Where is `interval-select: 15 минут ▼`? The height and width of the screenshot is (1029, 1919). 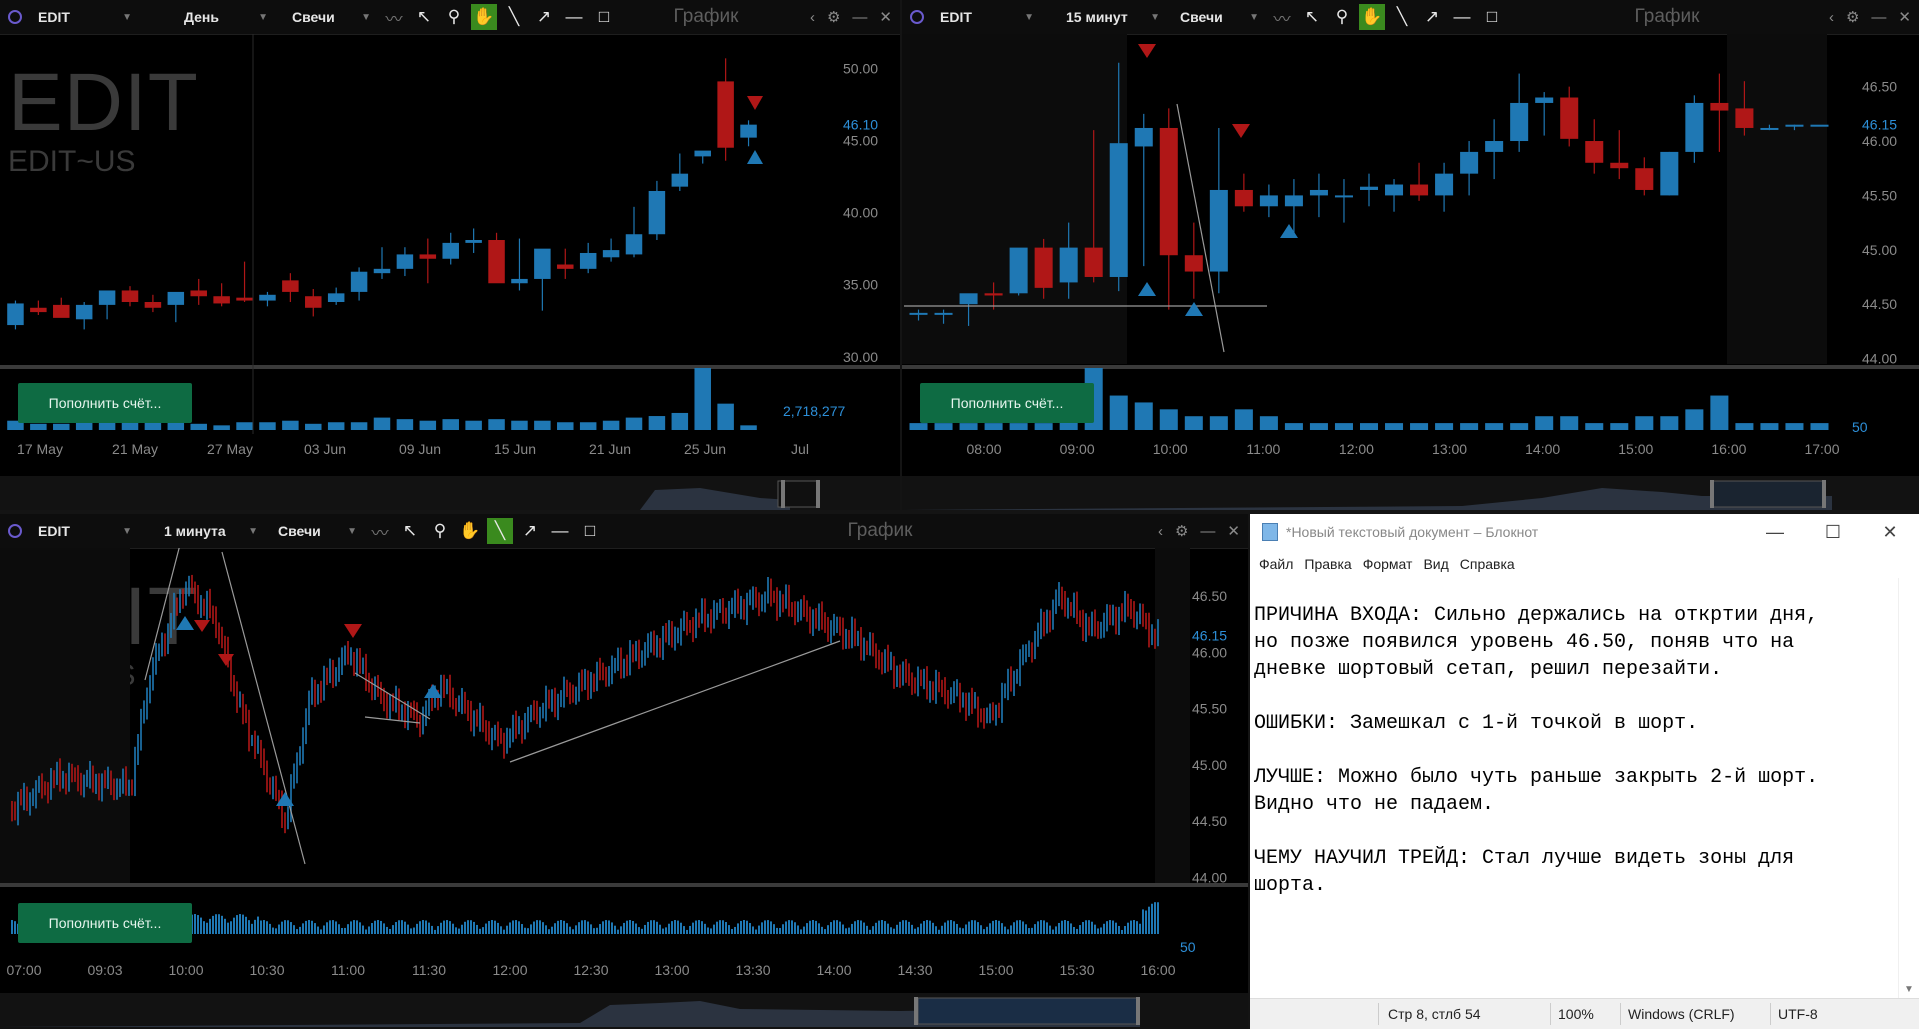
interval-select: 15 минут ▼ is located at coordinates (1113, 17).